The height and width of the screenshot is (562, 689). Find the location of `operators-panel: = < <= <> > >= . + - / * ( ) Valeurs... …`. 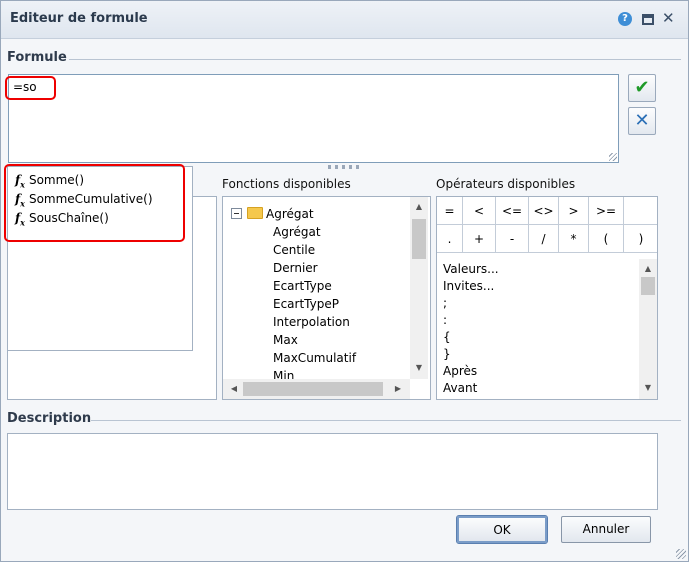

operators-panel: = < <= <> > >= . + - / * ( ) Valeurs... … is located at coordinates (547, 298).